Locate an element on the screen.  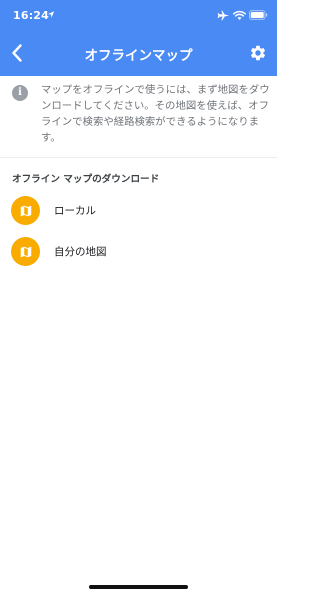
status-time: 16:24 is located at coordinates (31, 15).